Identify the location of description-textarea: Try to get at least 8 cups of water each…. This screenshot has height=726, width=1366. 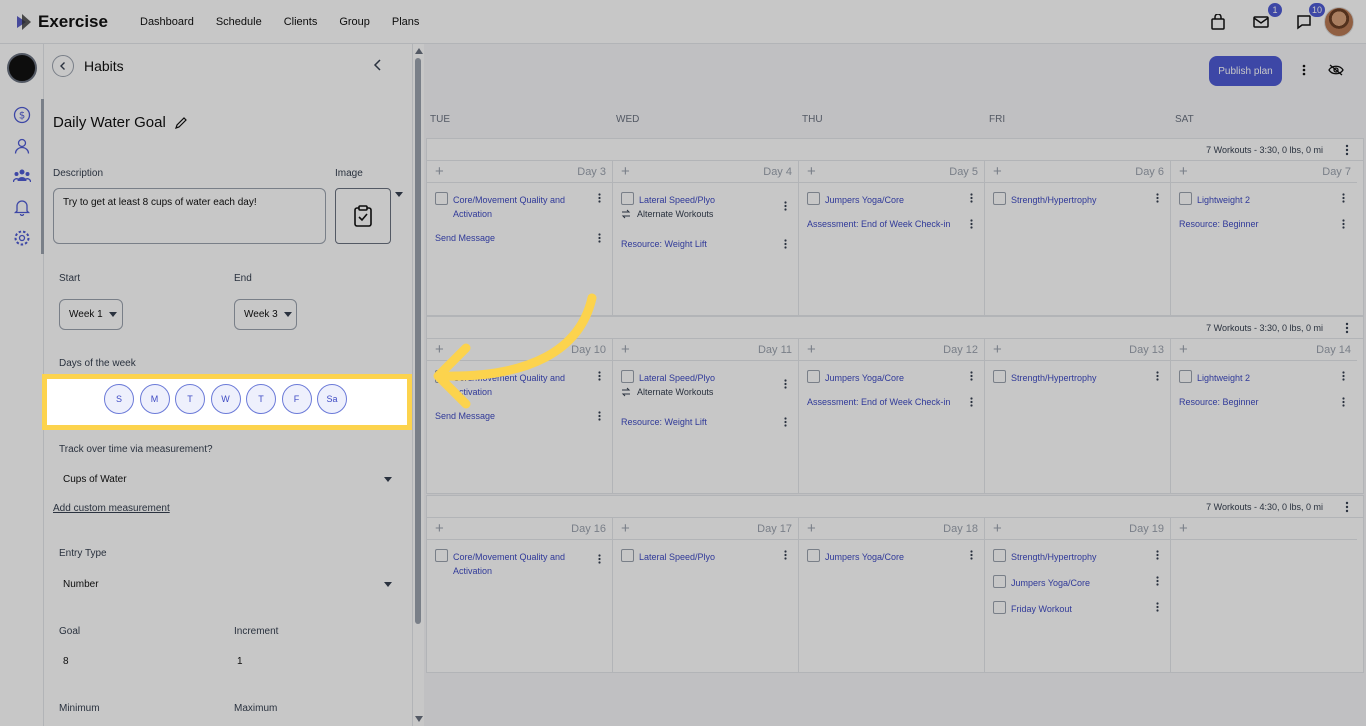
(189, 216).